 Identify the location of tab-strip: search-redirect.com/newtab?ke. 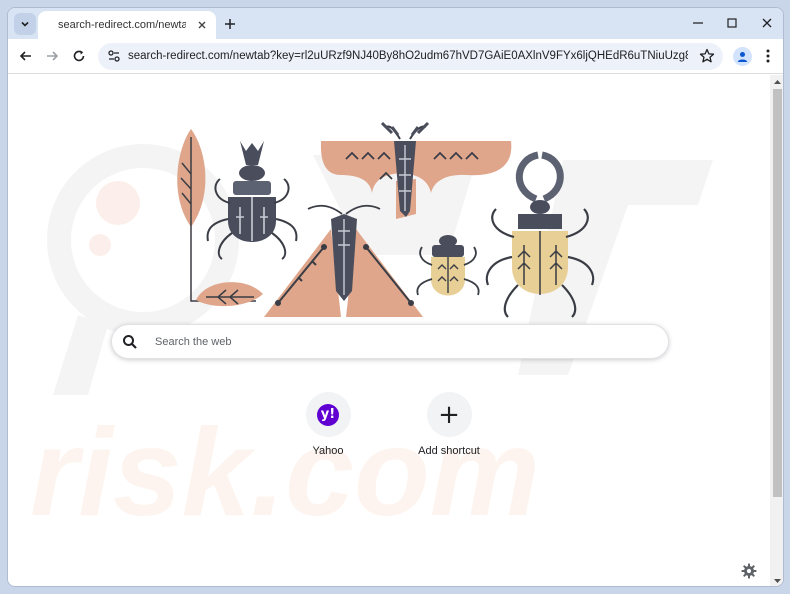
(395, 23).